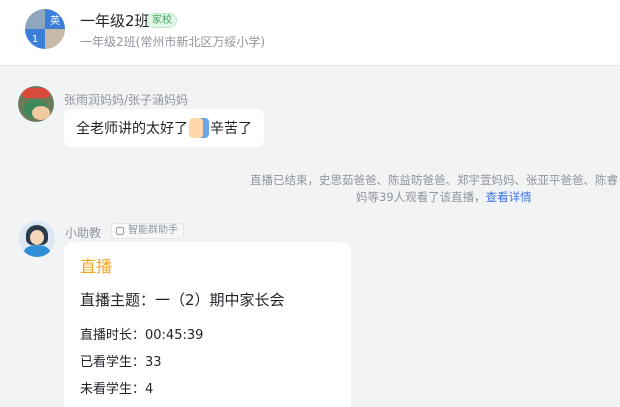 This screenshot has height=407, width=620. I want to click on message-bubble: 全老师讲的太好了 辛苦了, so click(164, 128).